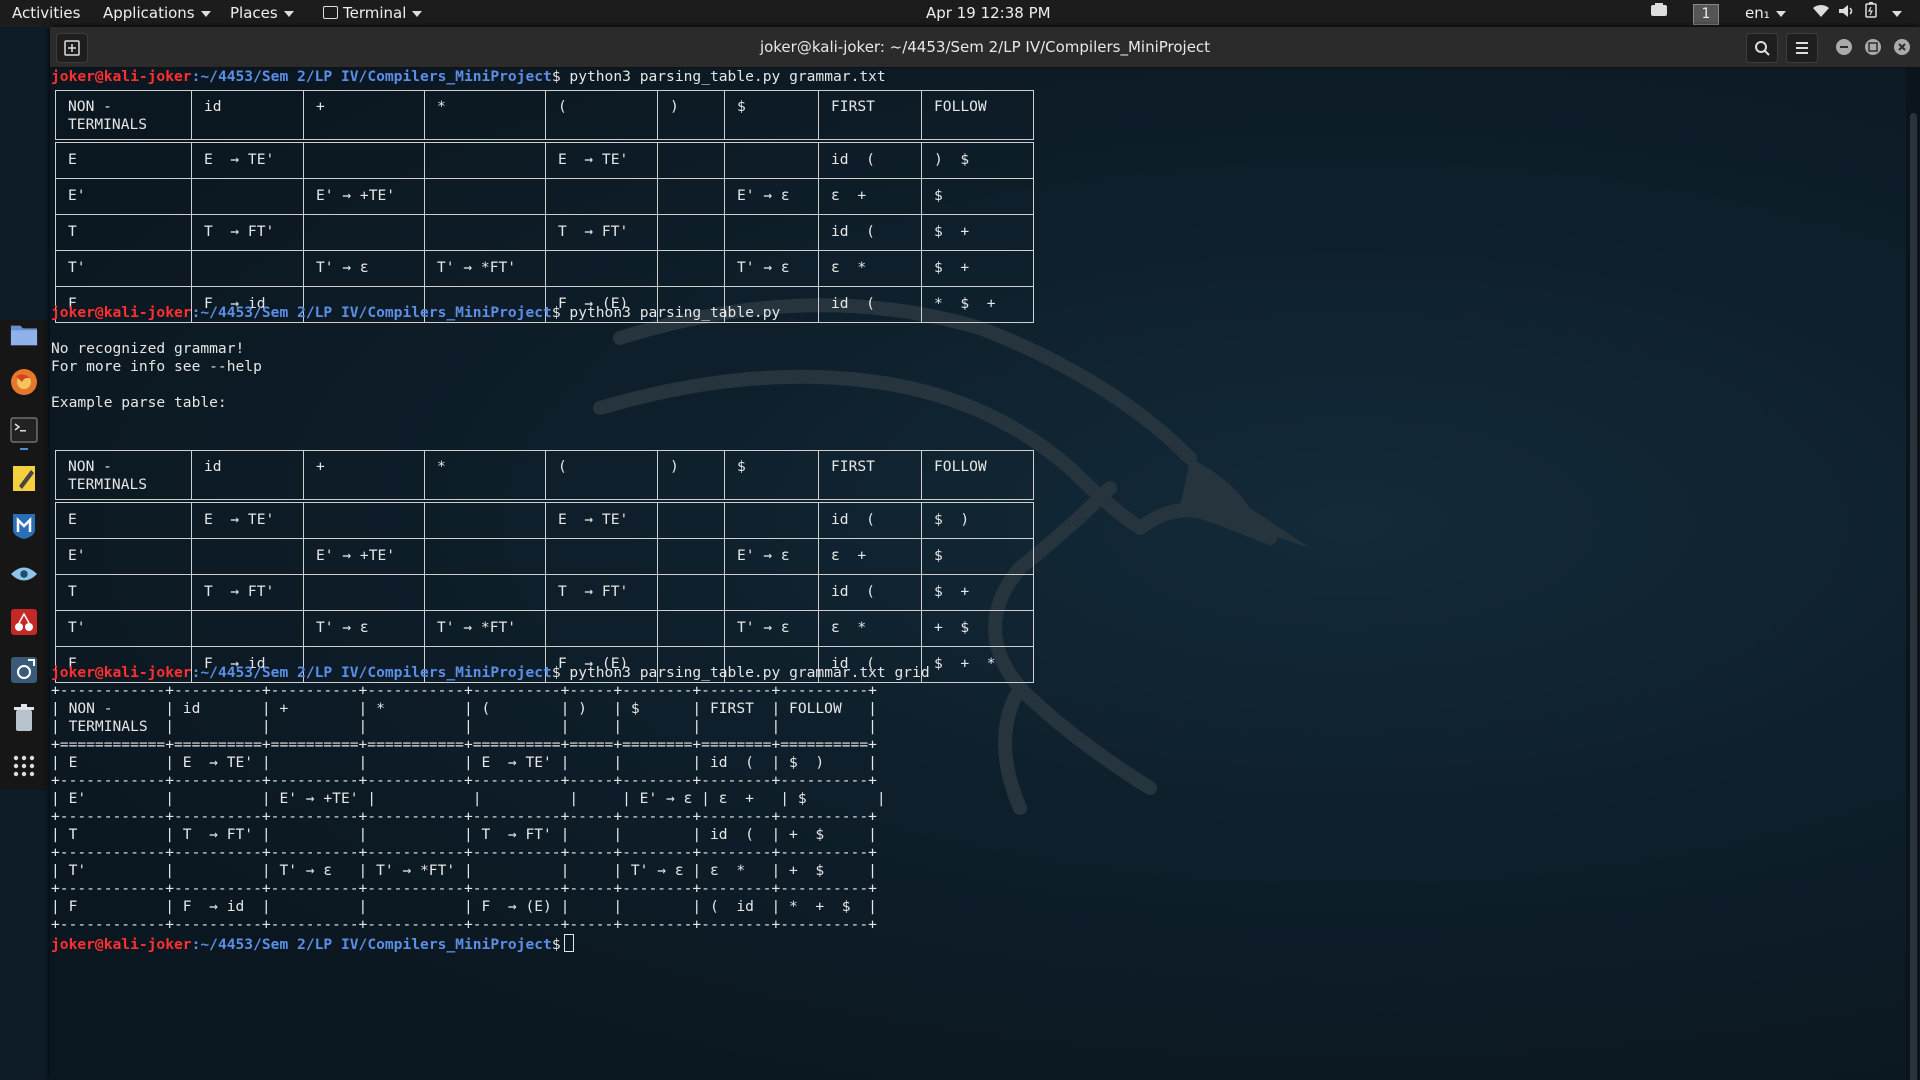 The height and width of the screenshot is (1080, 1920). What do you see at coordinates (24, 622) in the screenshot?
I see `cherrytree-icon` at bounding box center [24, 622].